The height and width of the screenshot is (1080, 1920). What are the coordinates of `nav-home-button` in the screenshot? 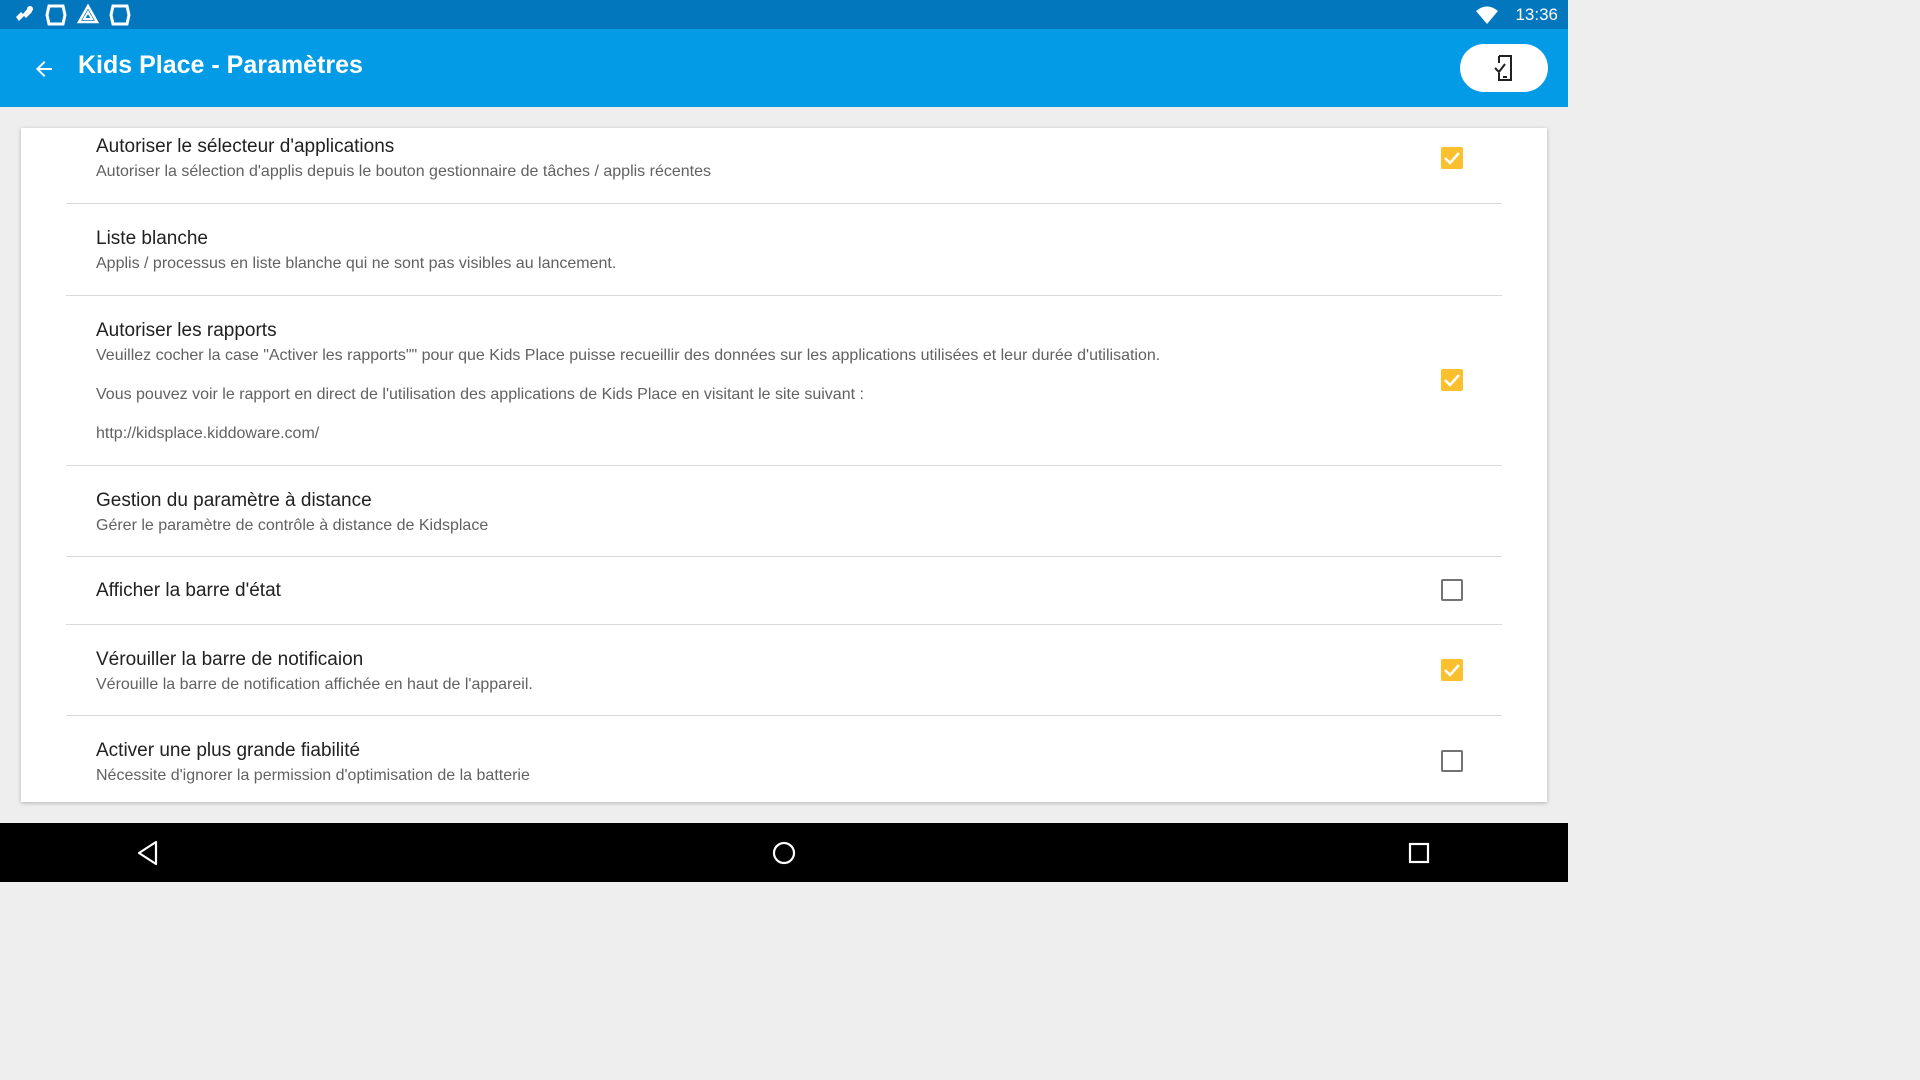 It's located at (784, 853).